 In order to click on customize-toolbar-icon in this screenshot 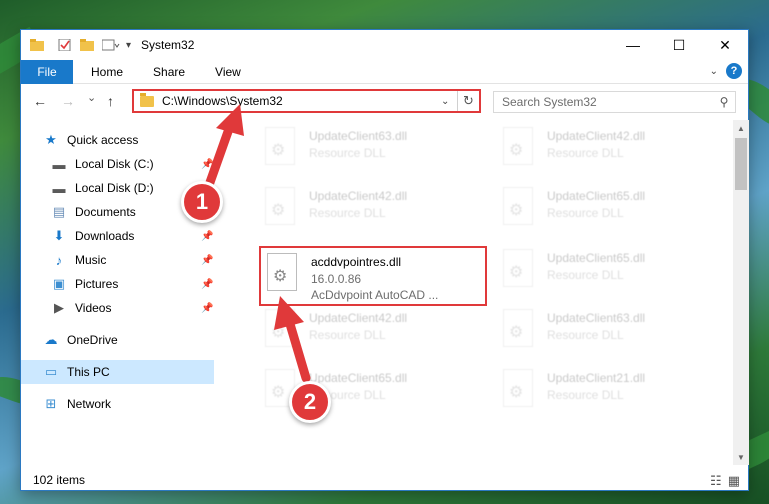, I will do `click(111, 45)`.